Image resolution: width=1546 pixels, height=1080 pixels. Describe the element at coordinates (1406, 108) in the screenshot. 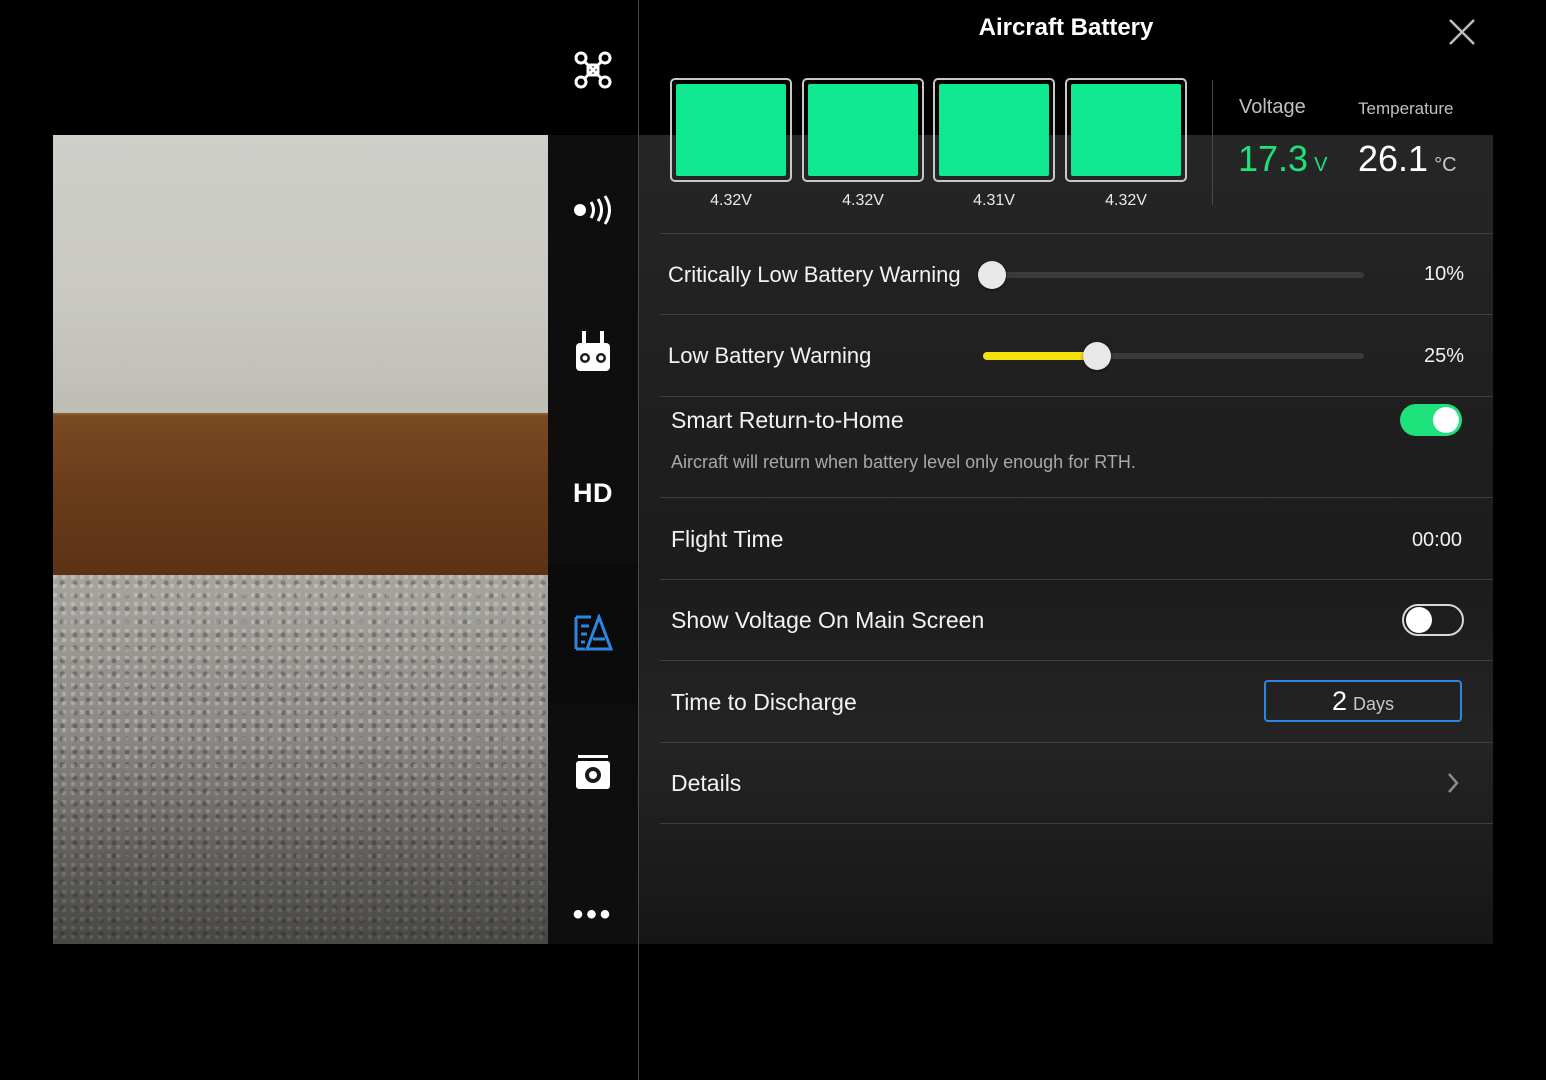

I see `temperature-label: Temperature` at that location.